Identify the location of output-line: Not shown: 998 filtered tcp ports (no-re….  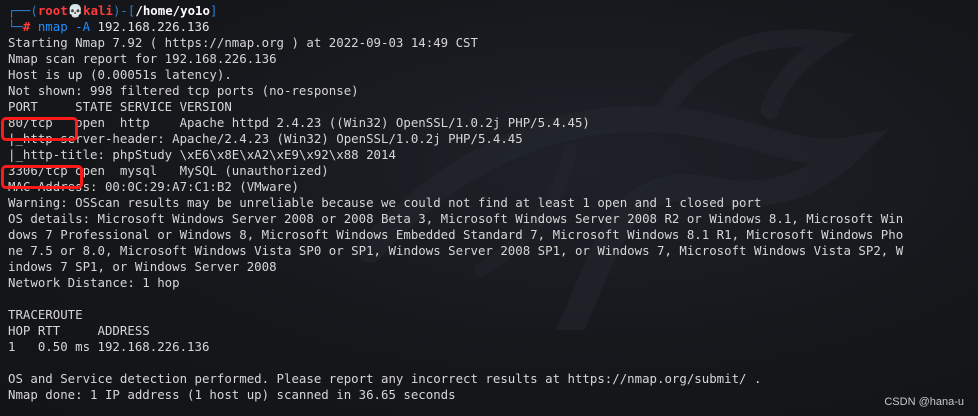
(183, 90).